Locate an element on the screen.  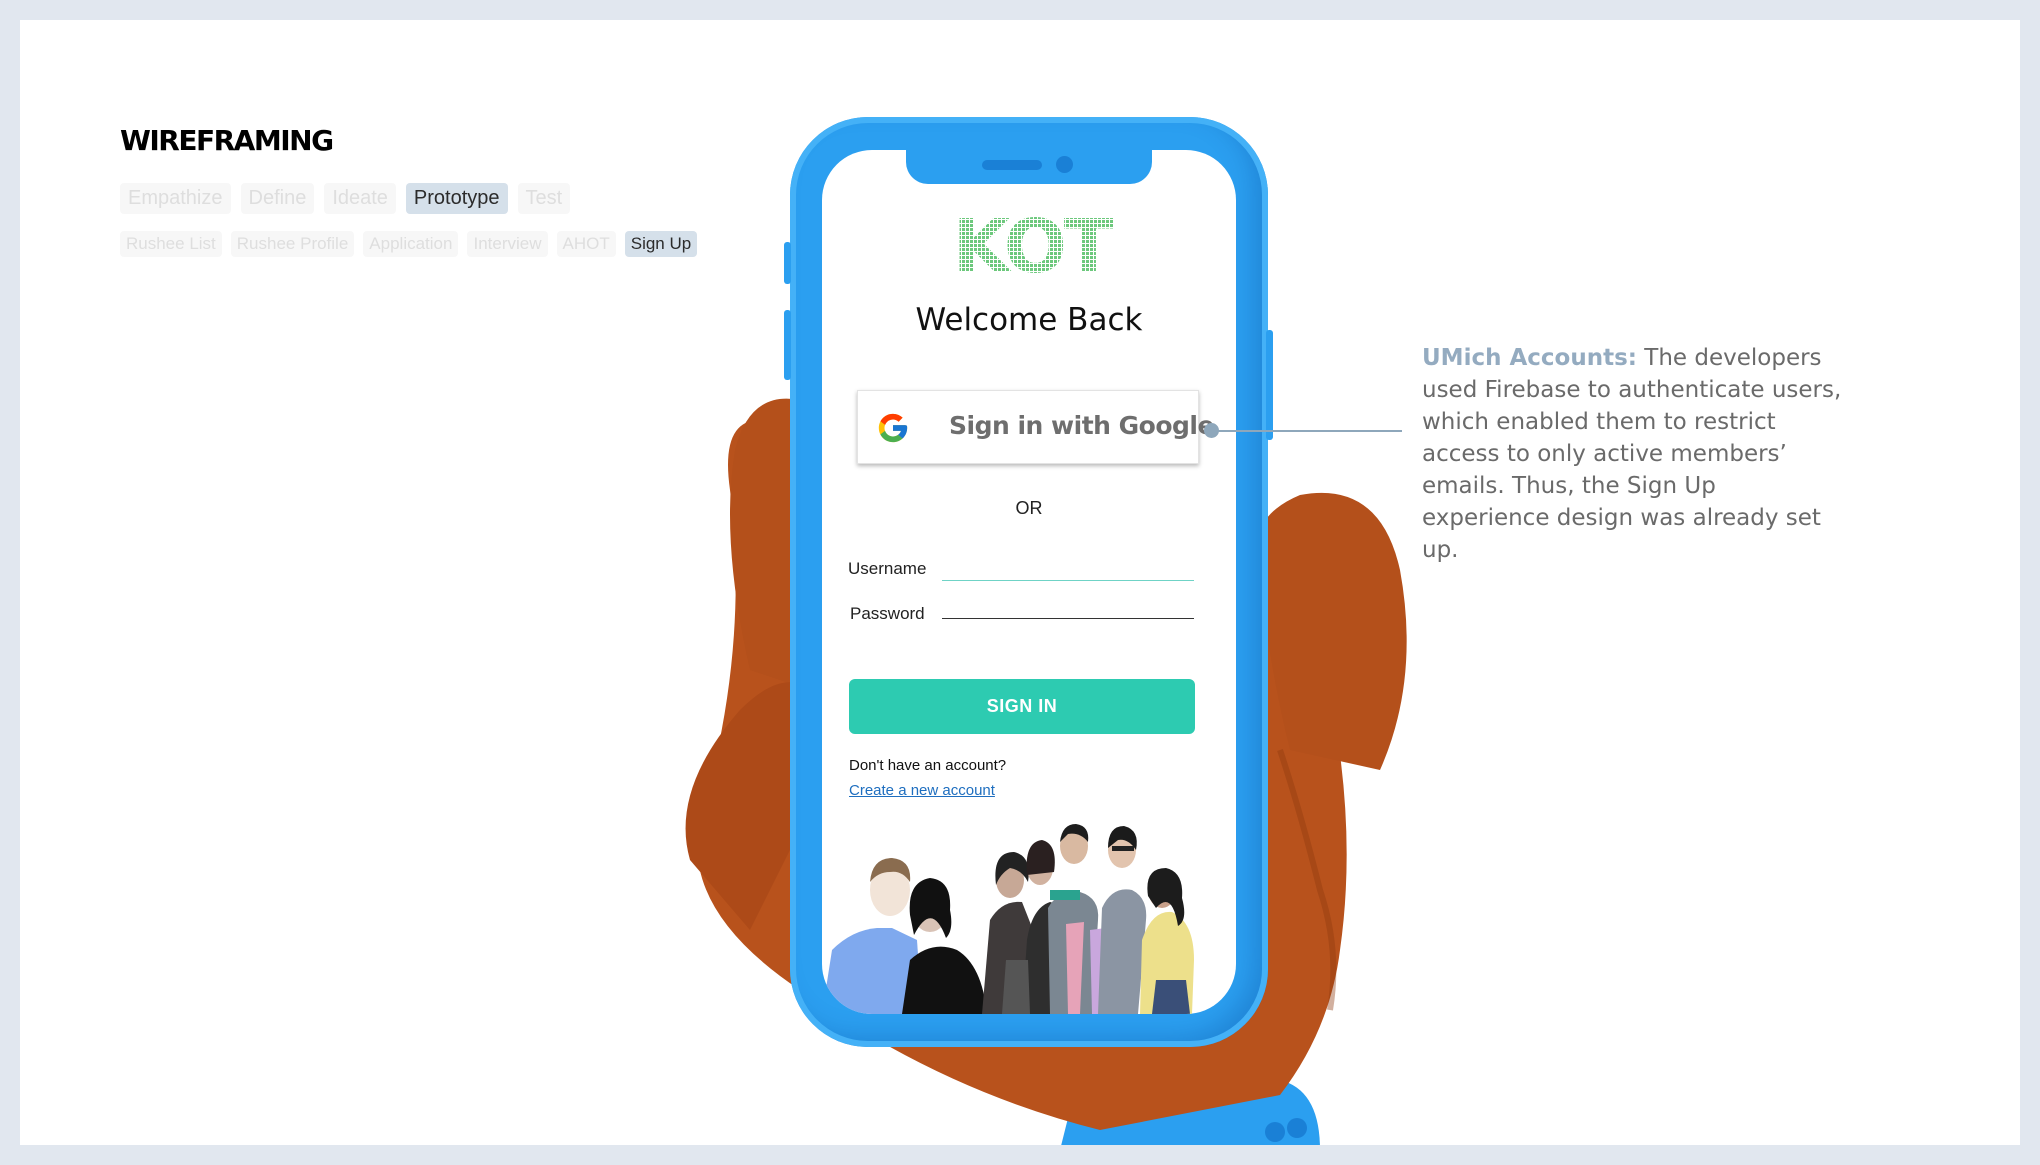
username-field is located at coordinates (1068, 580).